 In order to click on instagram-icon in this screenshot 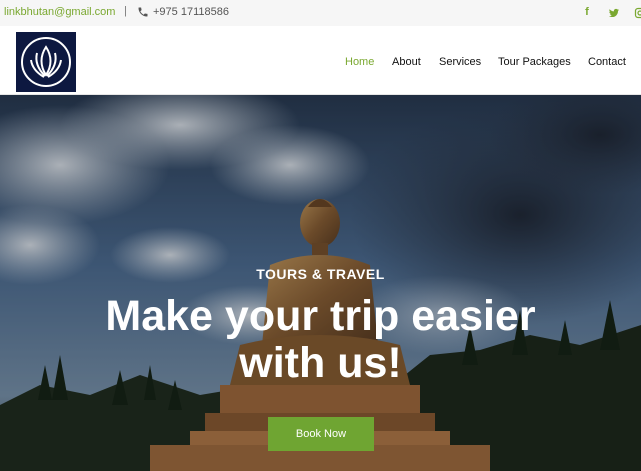, I will do `click(637, 13)`.